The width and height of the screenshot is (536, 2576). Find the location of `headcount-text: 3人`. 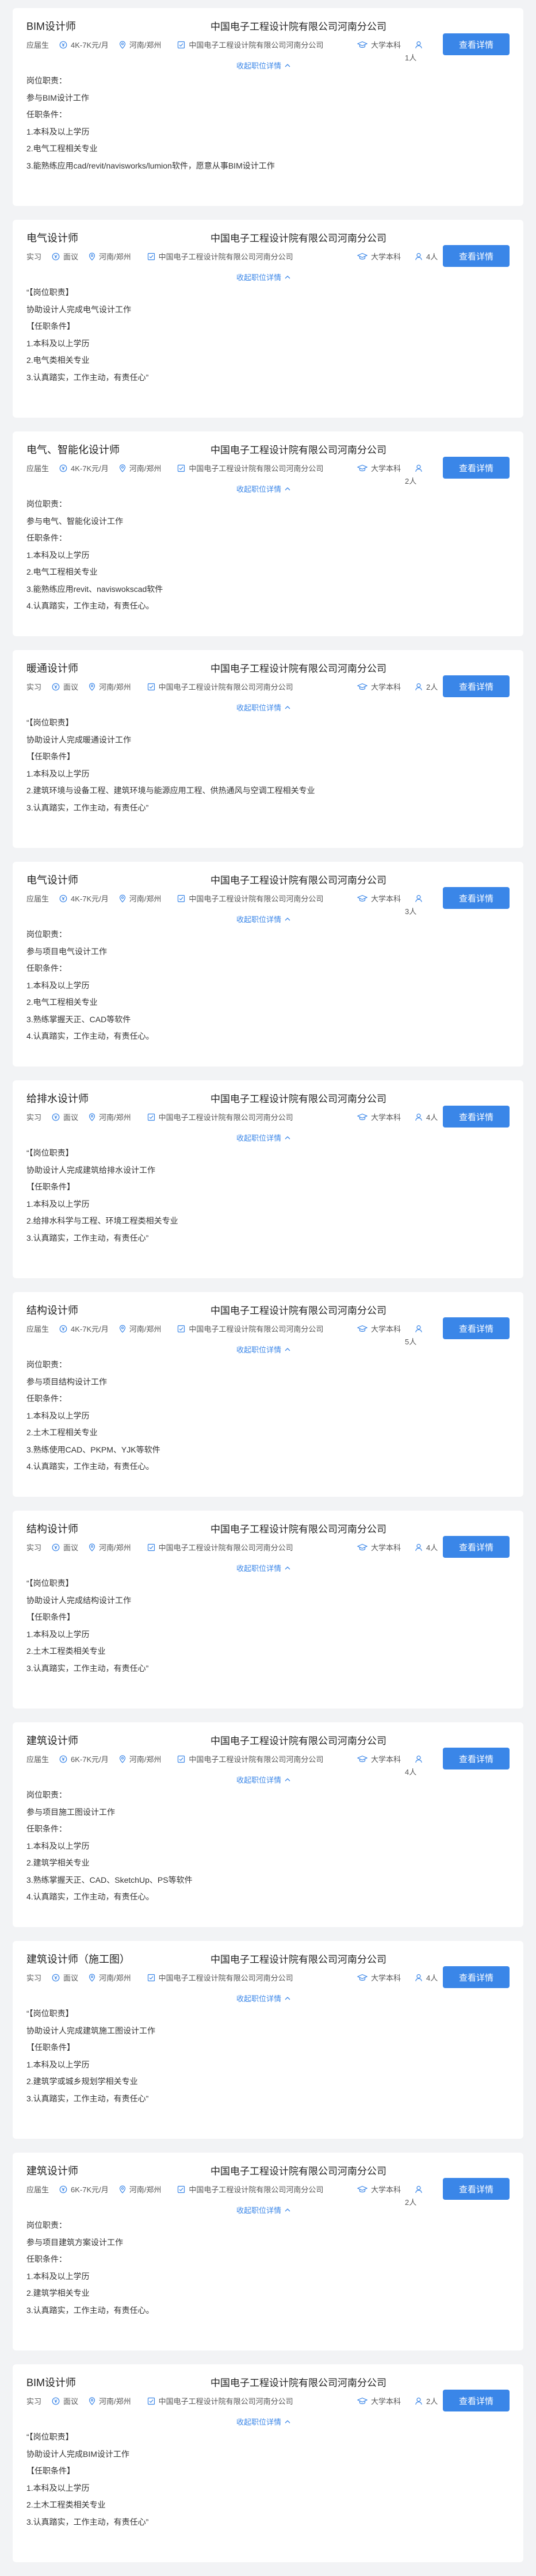

headcount-text: 3人 is located at coordinates (411, 911).